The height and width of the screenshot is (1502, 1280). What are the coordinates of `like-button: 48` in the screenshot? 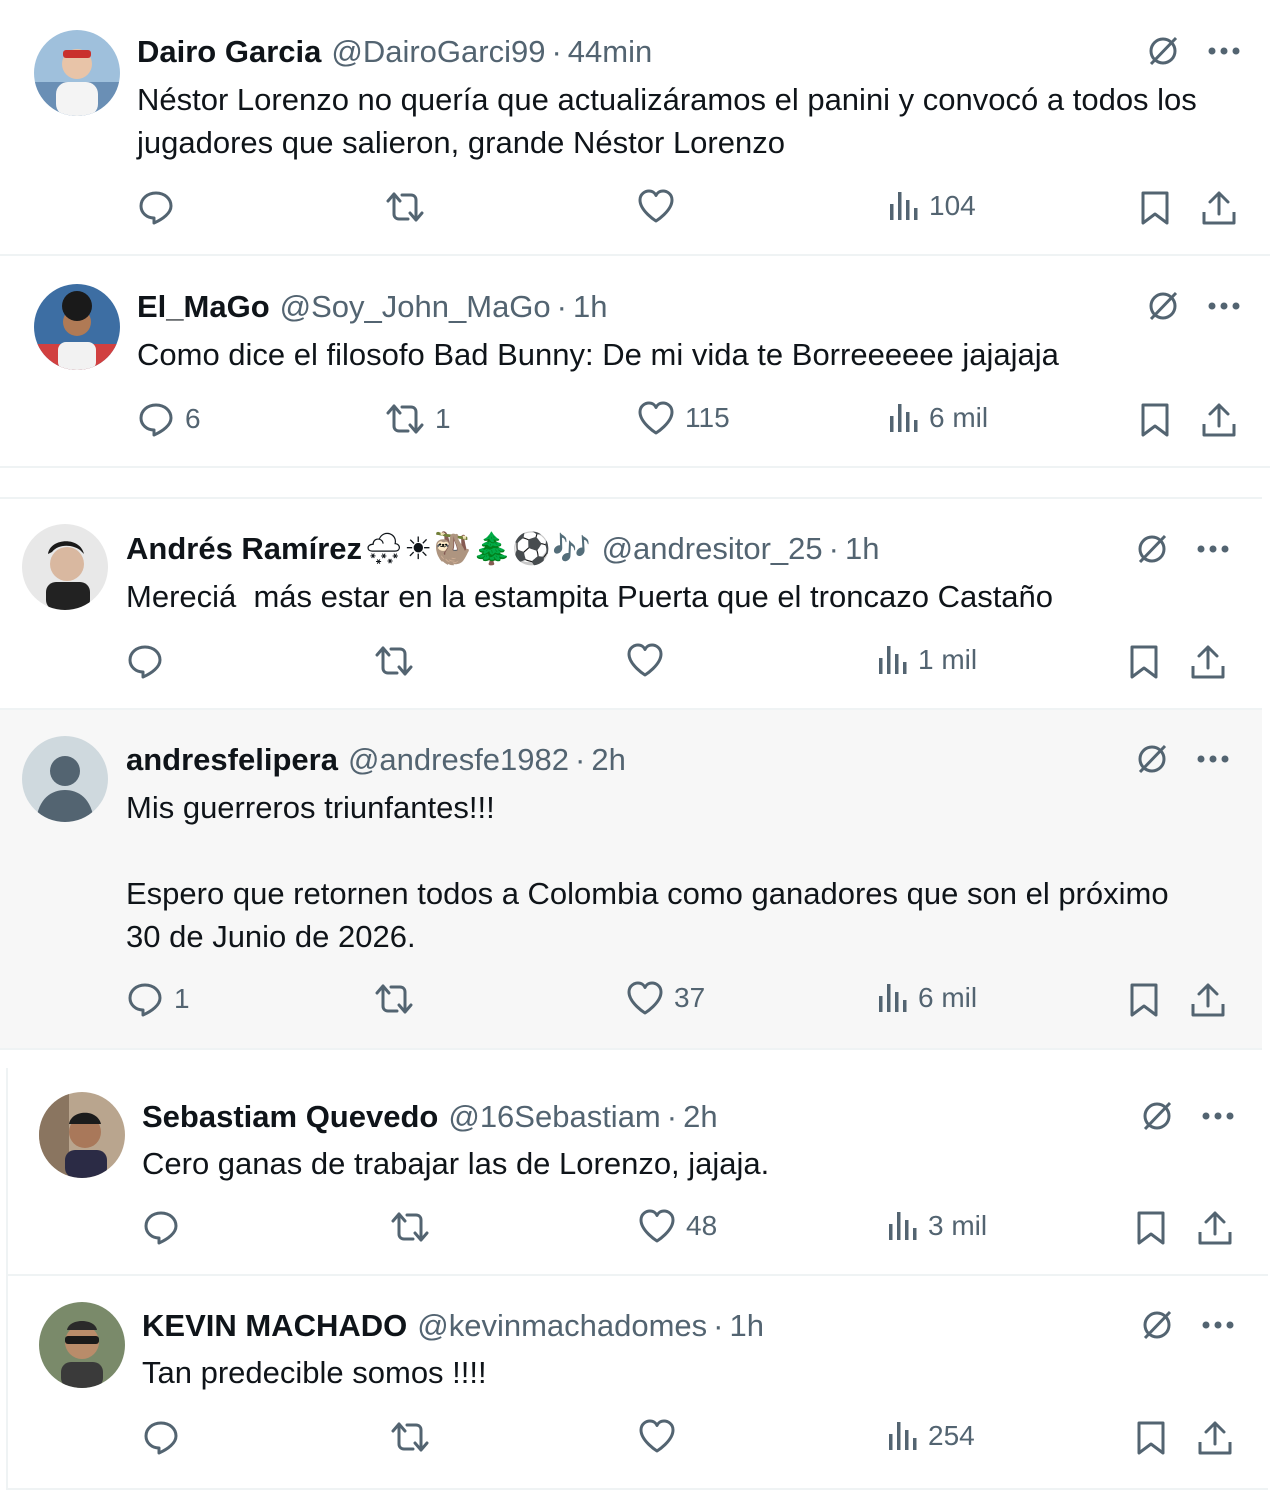 It's located at (677, 1226).